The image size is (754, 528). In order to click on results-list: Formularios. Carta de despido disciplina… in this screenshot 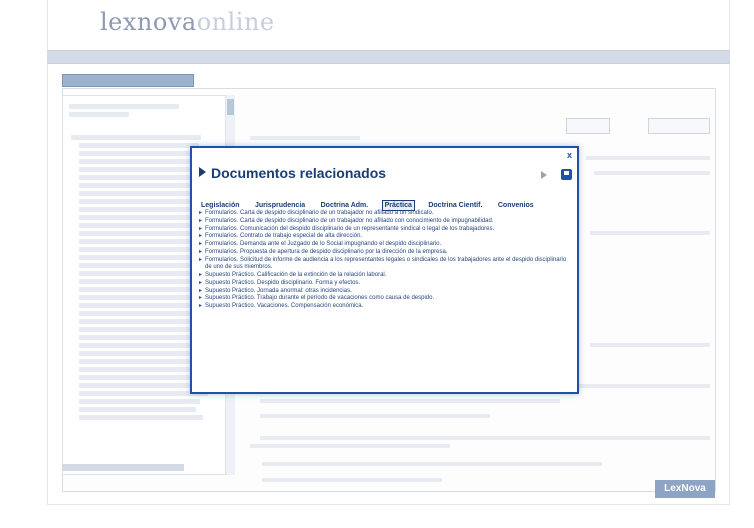, I will do `click(385, 260)`.